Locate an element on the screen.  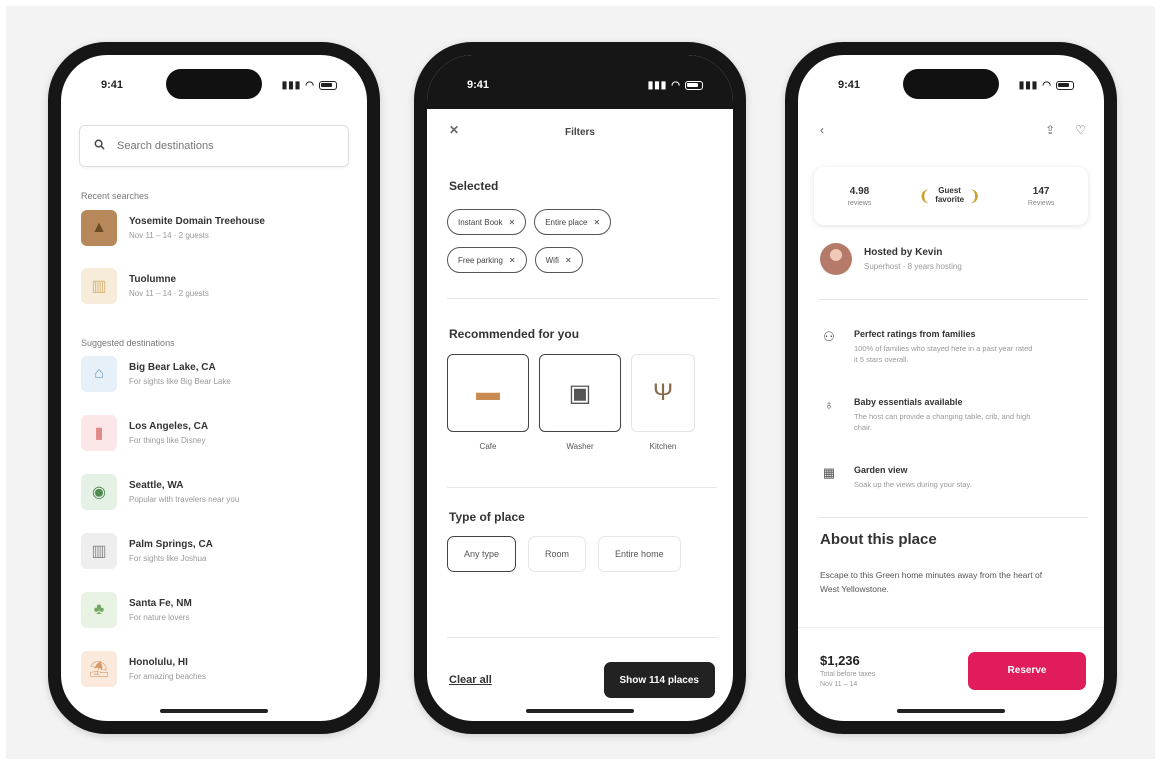
filter-chip: Entire place ✕ is located at coordinates (573, 222).